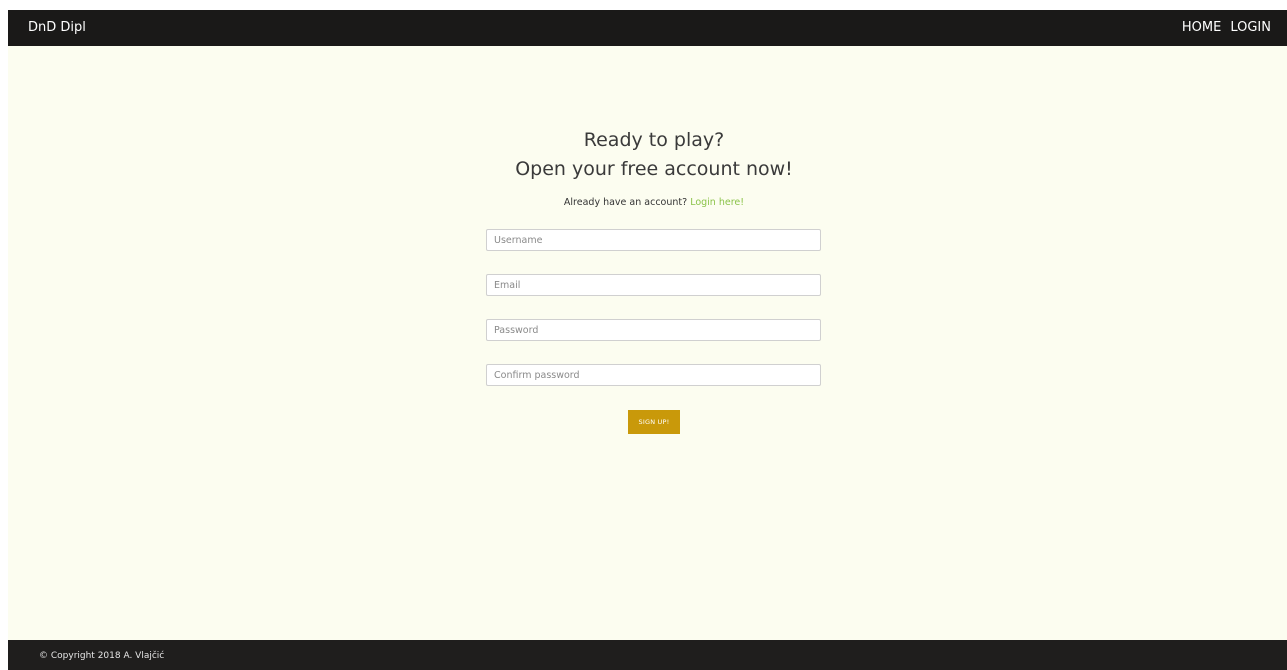 This screenshot has width=1287, height=670. I want to click on sign-up-button: SIGN UP!, so click(654, 422).